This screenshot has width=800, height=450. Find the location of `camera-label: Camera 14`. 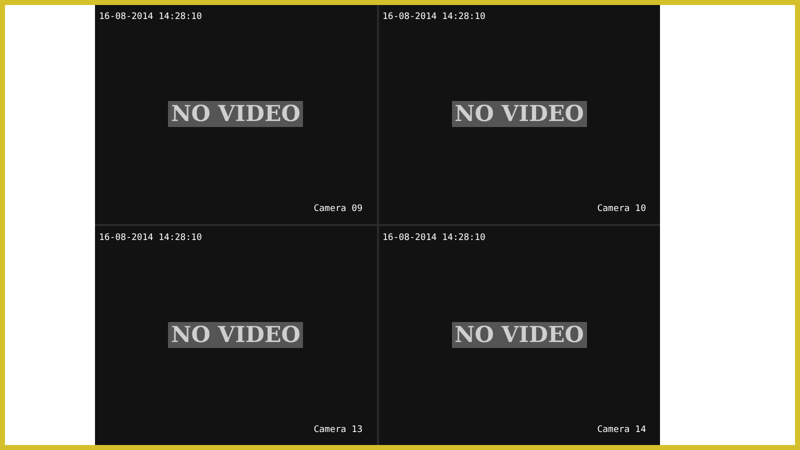

camera-label: Camera 14 is located at coordinates (621, 430).